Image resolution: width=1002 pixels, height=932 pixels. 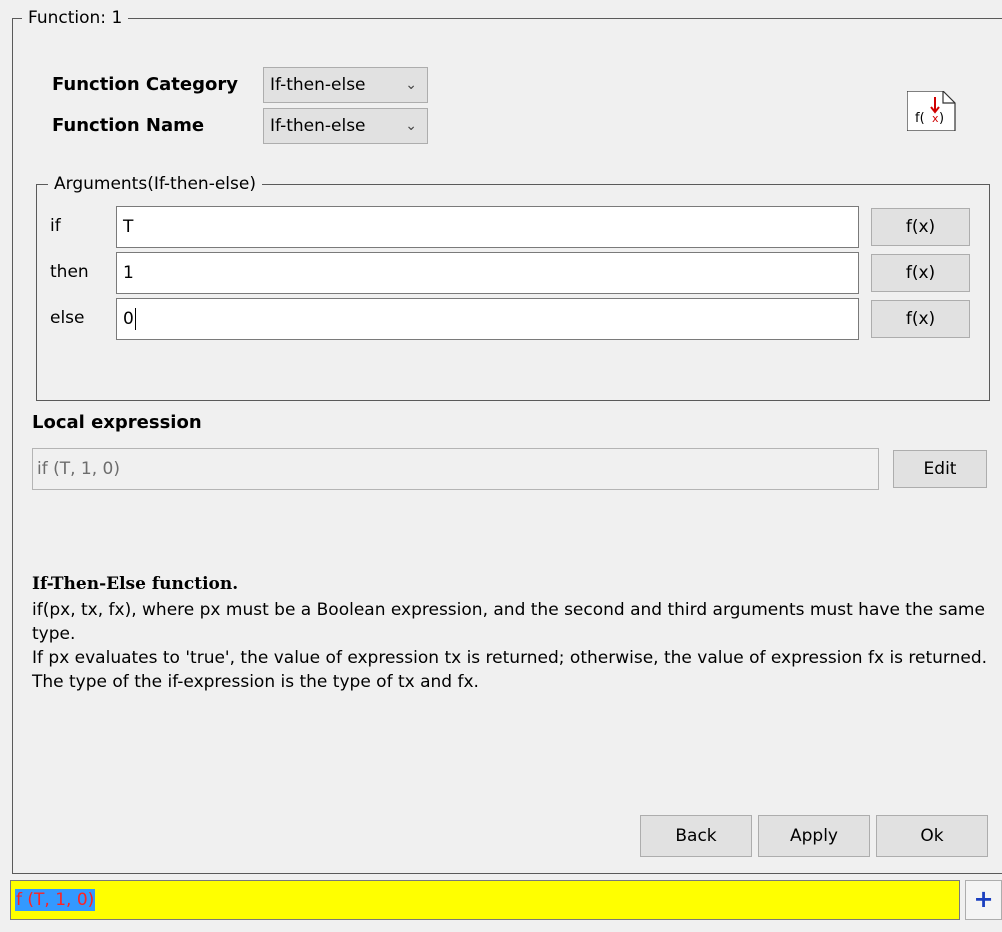 I want to click on argument-else-fx-button: f(x), so click(x=920, y=319).